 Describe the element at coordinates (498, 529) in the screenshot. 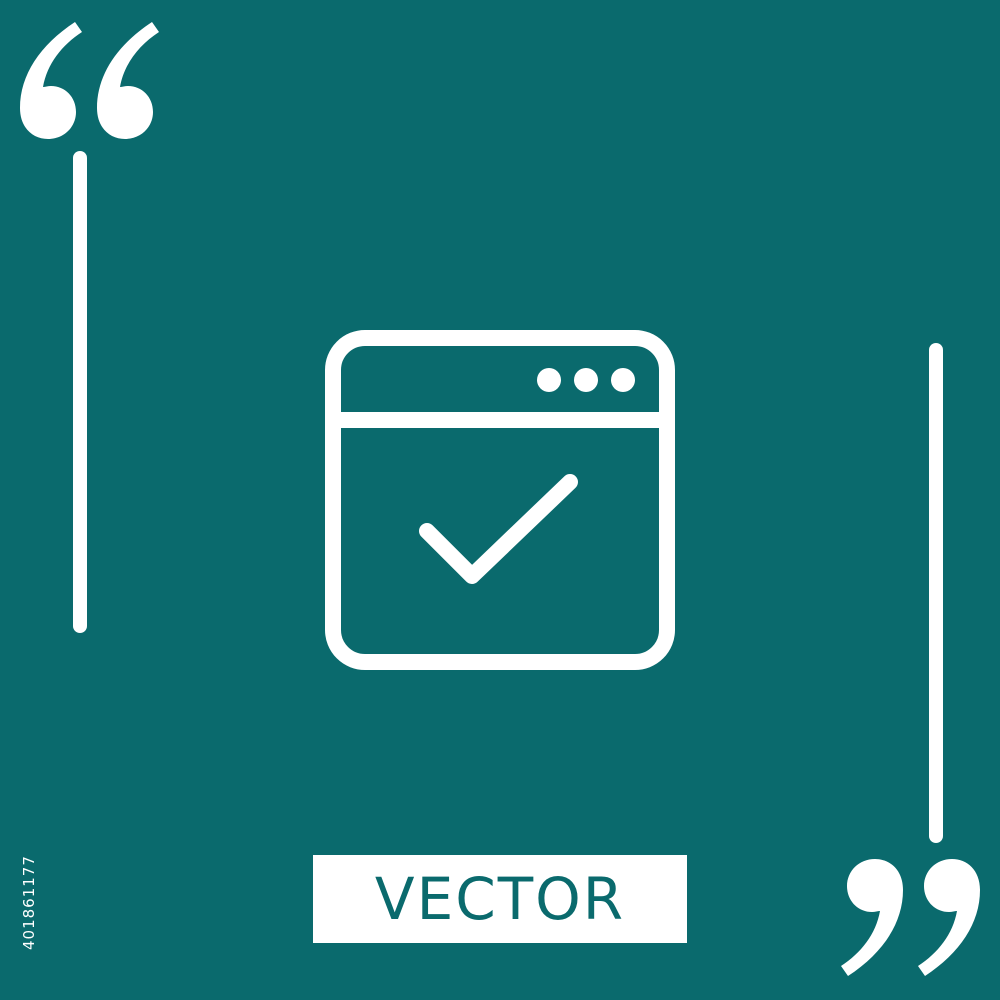

I see `checkmark-icon` at that location.